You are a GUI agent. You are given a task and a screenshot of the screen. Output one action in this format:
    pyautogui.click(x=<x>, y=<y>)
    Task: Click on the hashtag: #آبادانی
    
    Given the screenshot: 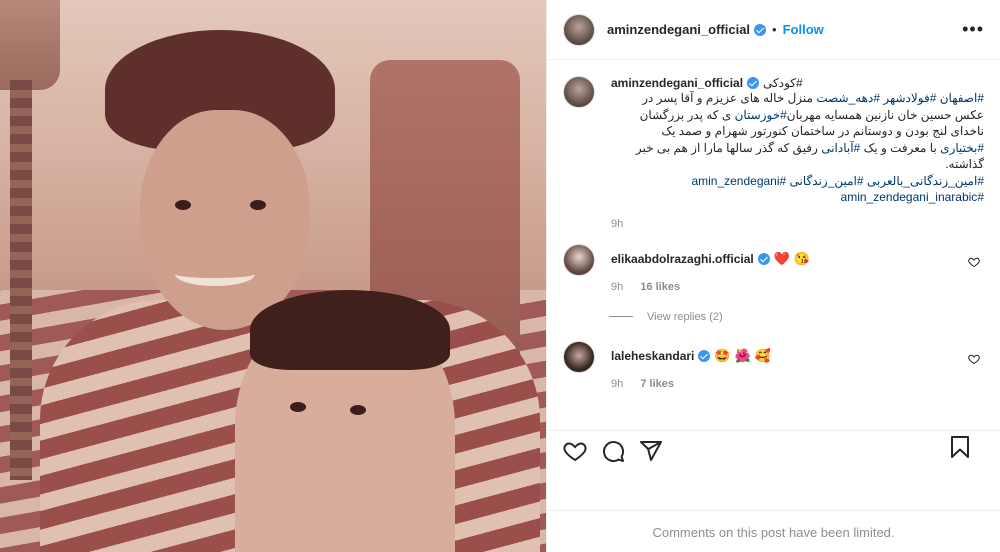 What is the action you would take?
    pyautogui.click(x=840, y=148)
    